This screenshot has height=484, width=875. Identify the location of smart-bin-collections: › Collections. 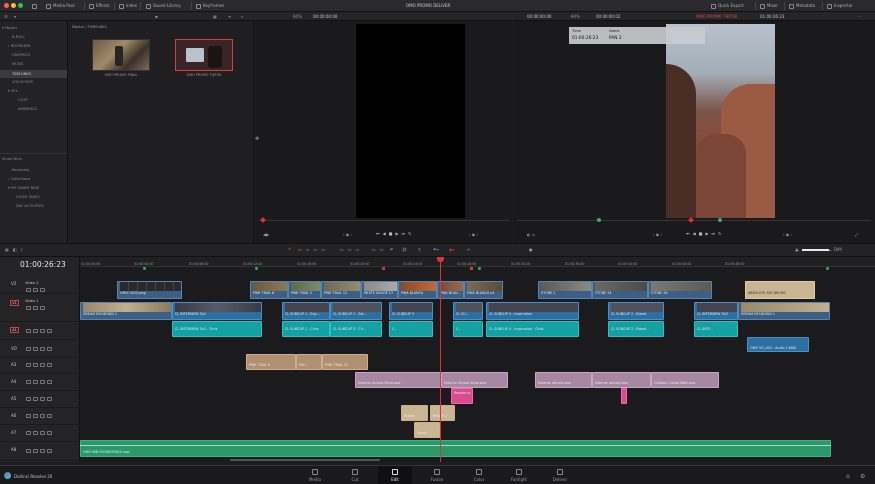
(19, 179).